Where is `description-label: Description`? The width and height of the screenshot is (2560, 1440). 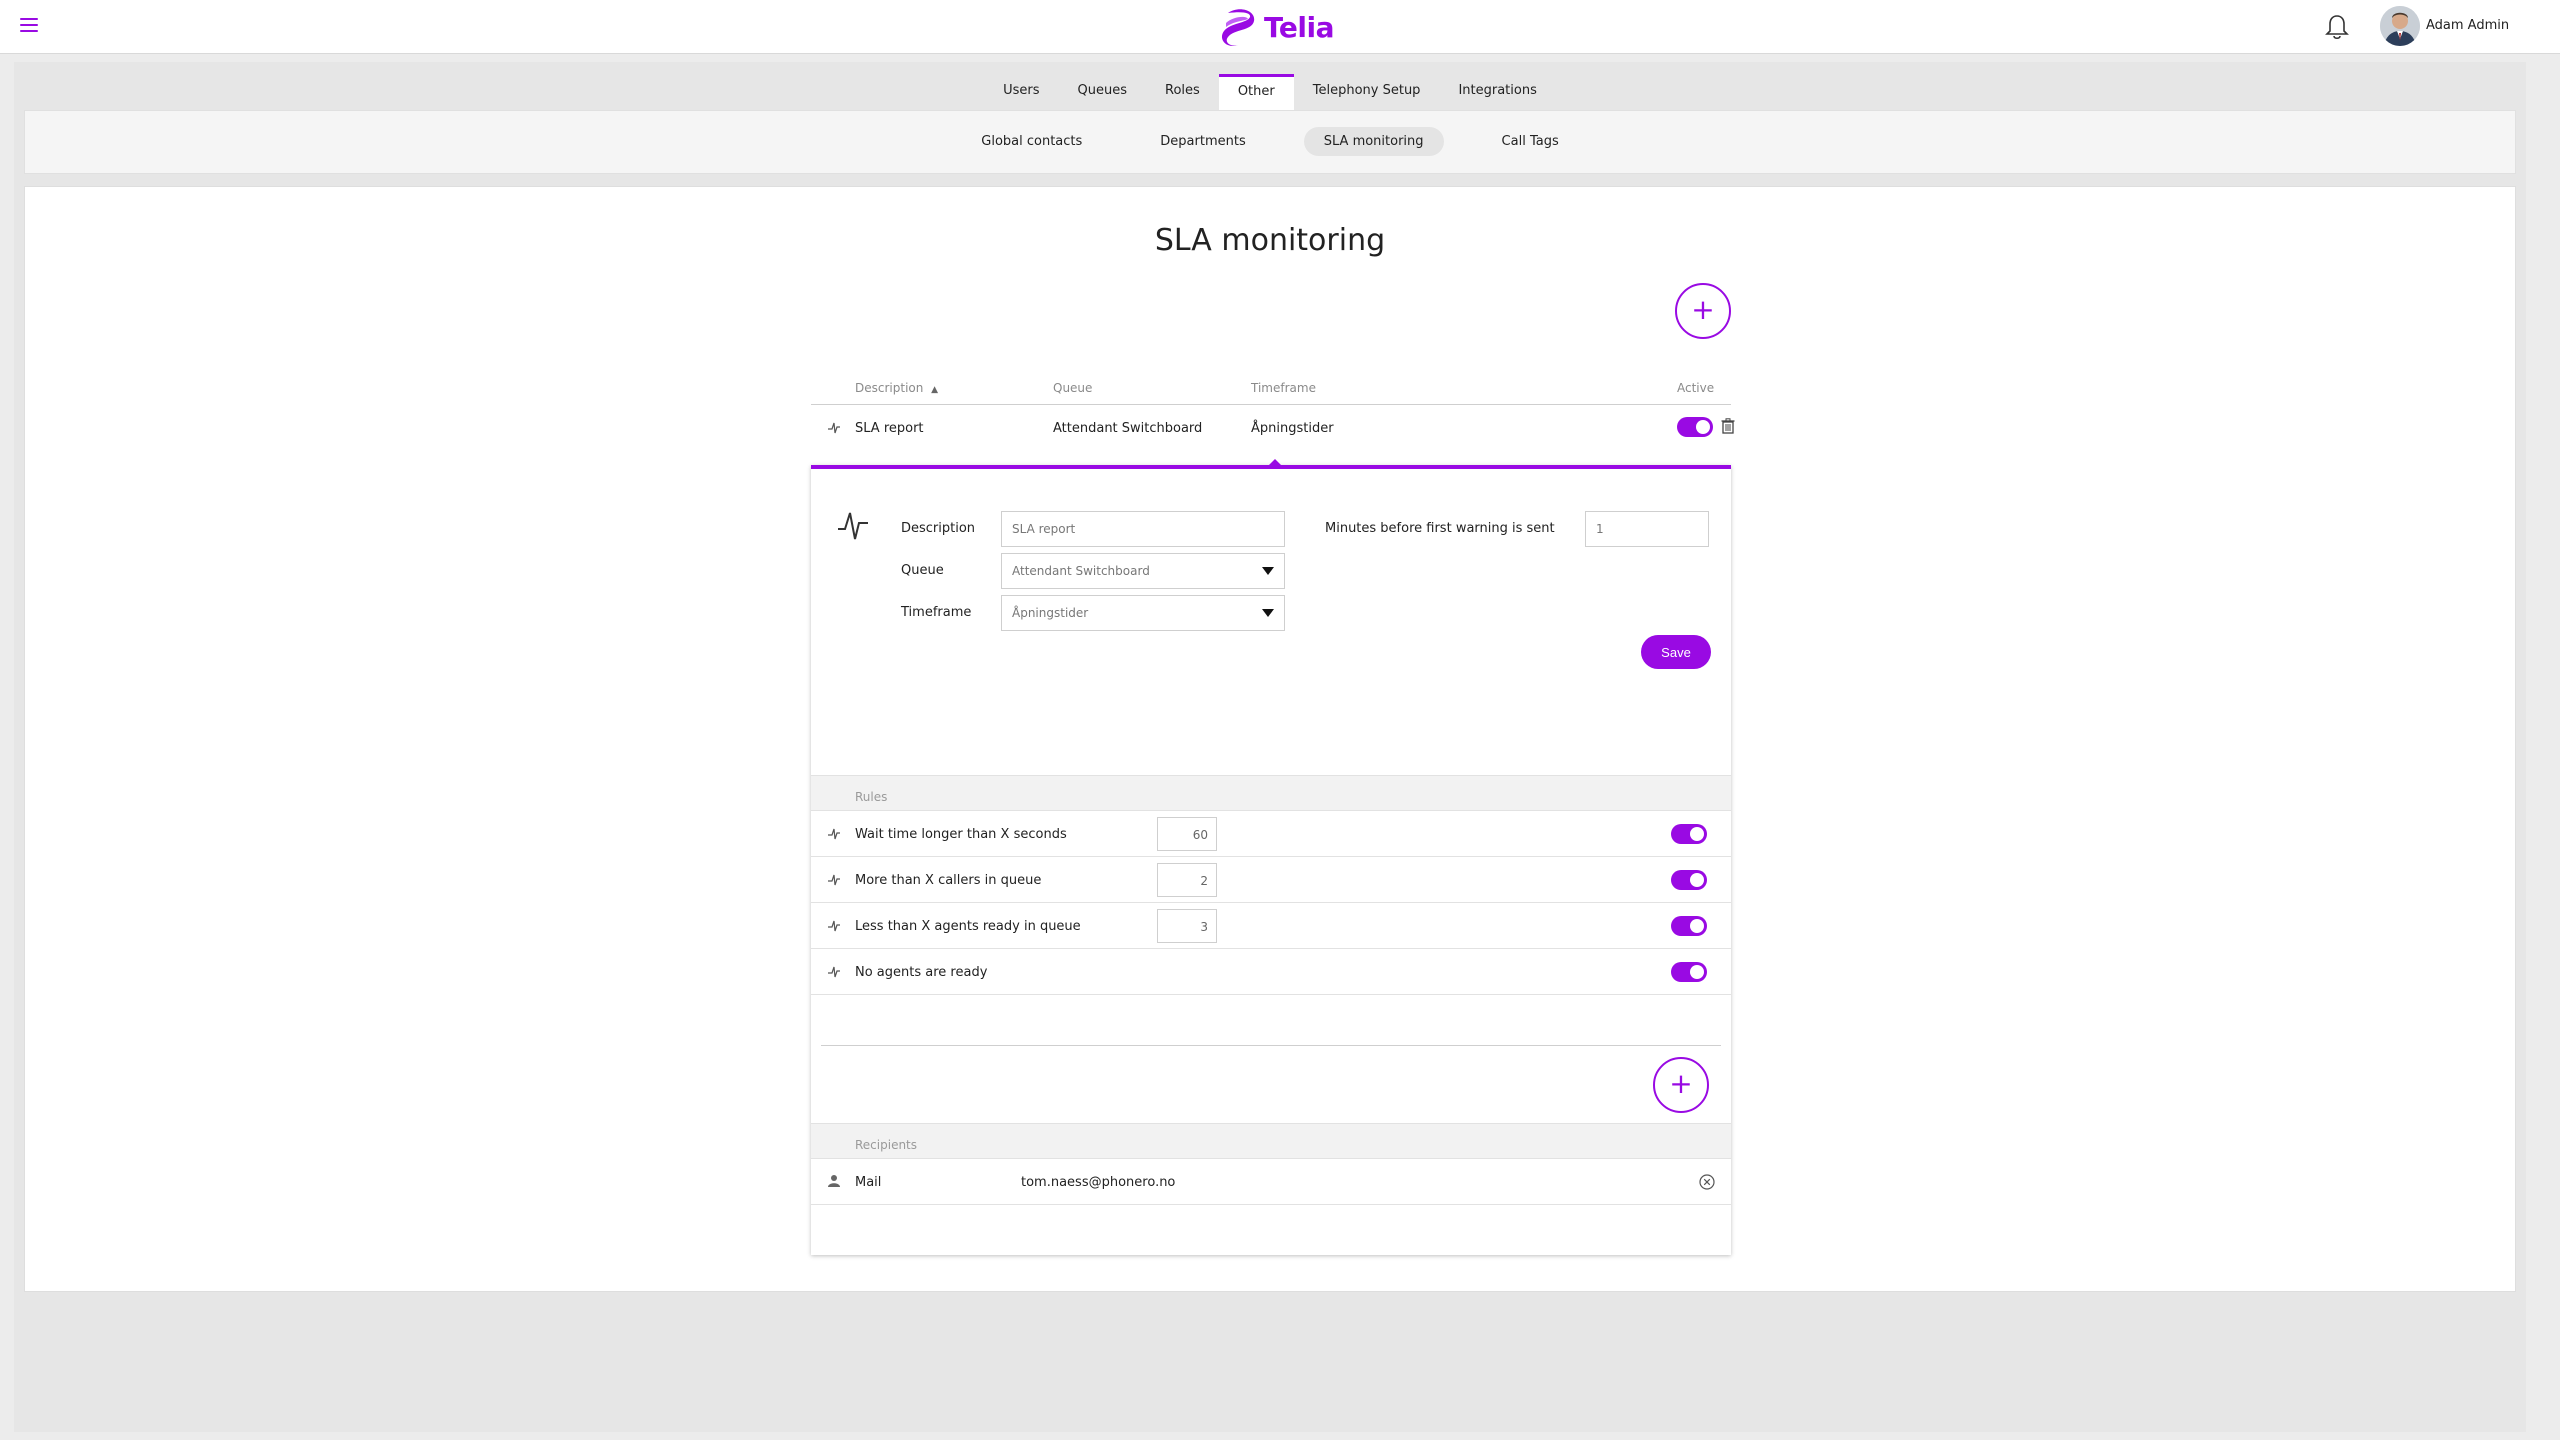 description-label: Description is located at coordinates (938, 528).